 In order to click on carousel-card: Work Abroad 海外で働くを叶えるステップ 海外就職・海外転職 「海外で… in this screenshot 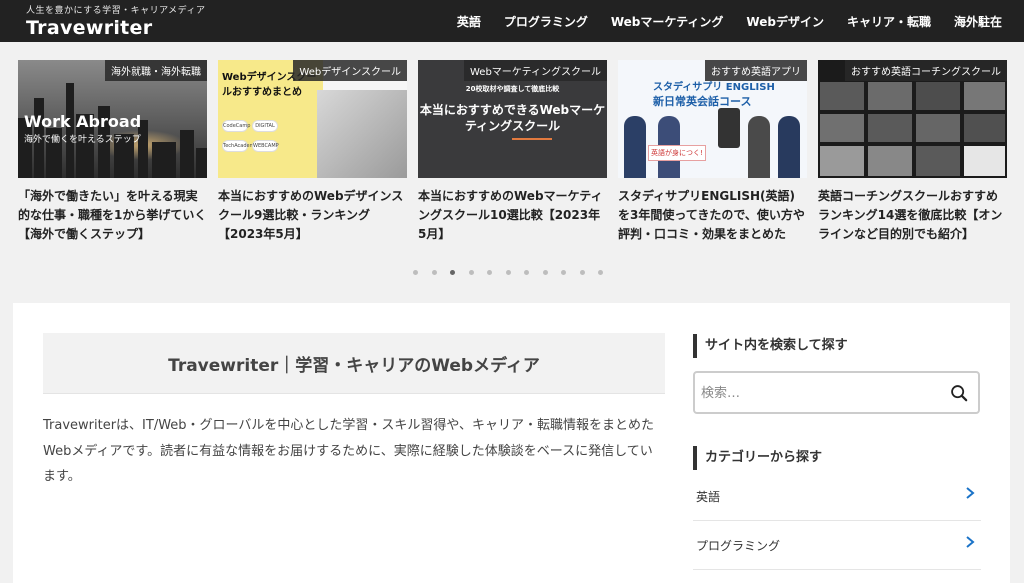, I will do `click(112, 152)`.